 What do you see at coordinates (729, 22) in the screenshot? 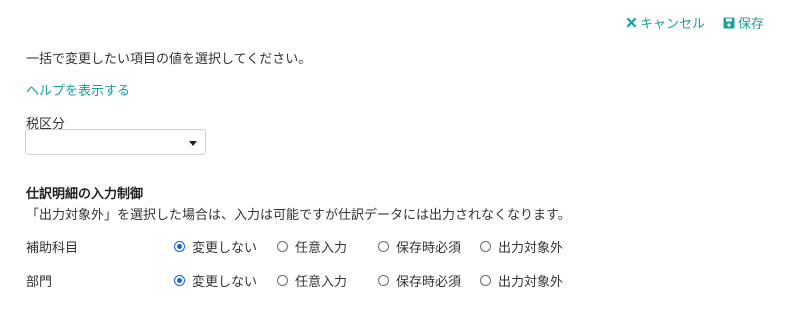
I see `save-icon` at bounding box center [729, 22].